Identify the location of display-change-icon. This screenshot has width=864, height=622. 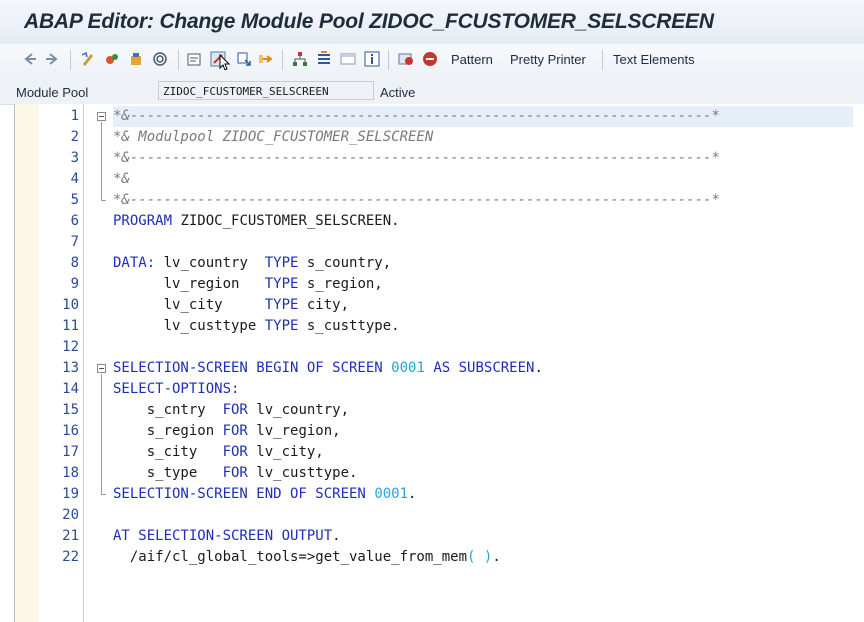
(88, 59).